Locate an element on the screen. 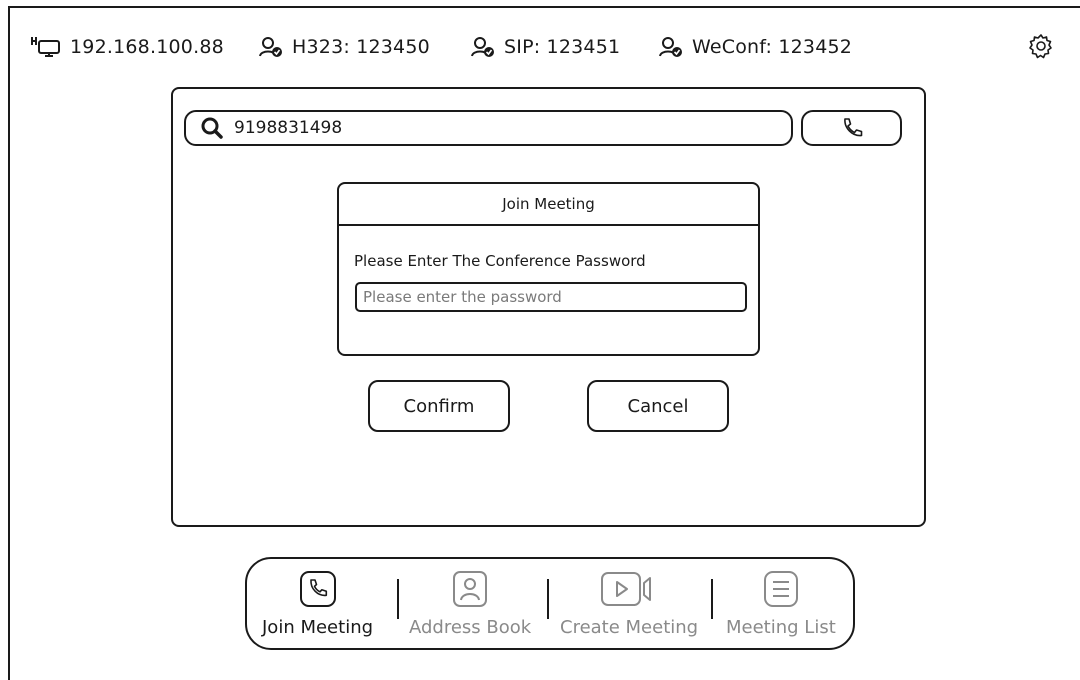 The image size is (1080, 680). bottom-nav: Join Meeting Address Book Create Meeting is located at coordinates (550, 603).